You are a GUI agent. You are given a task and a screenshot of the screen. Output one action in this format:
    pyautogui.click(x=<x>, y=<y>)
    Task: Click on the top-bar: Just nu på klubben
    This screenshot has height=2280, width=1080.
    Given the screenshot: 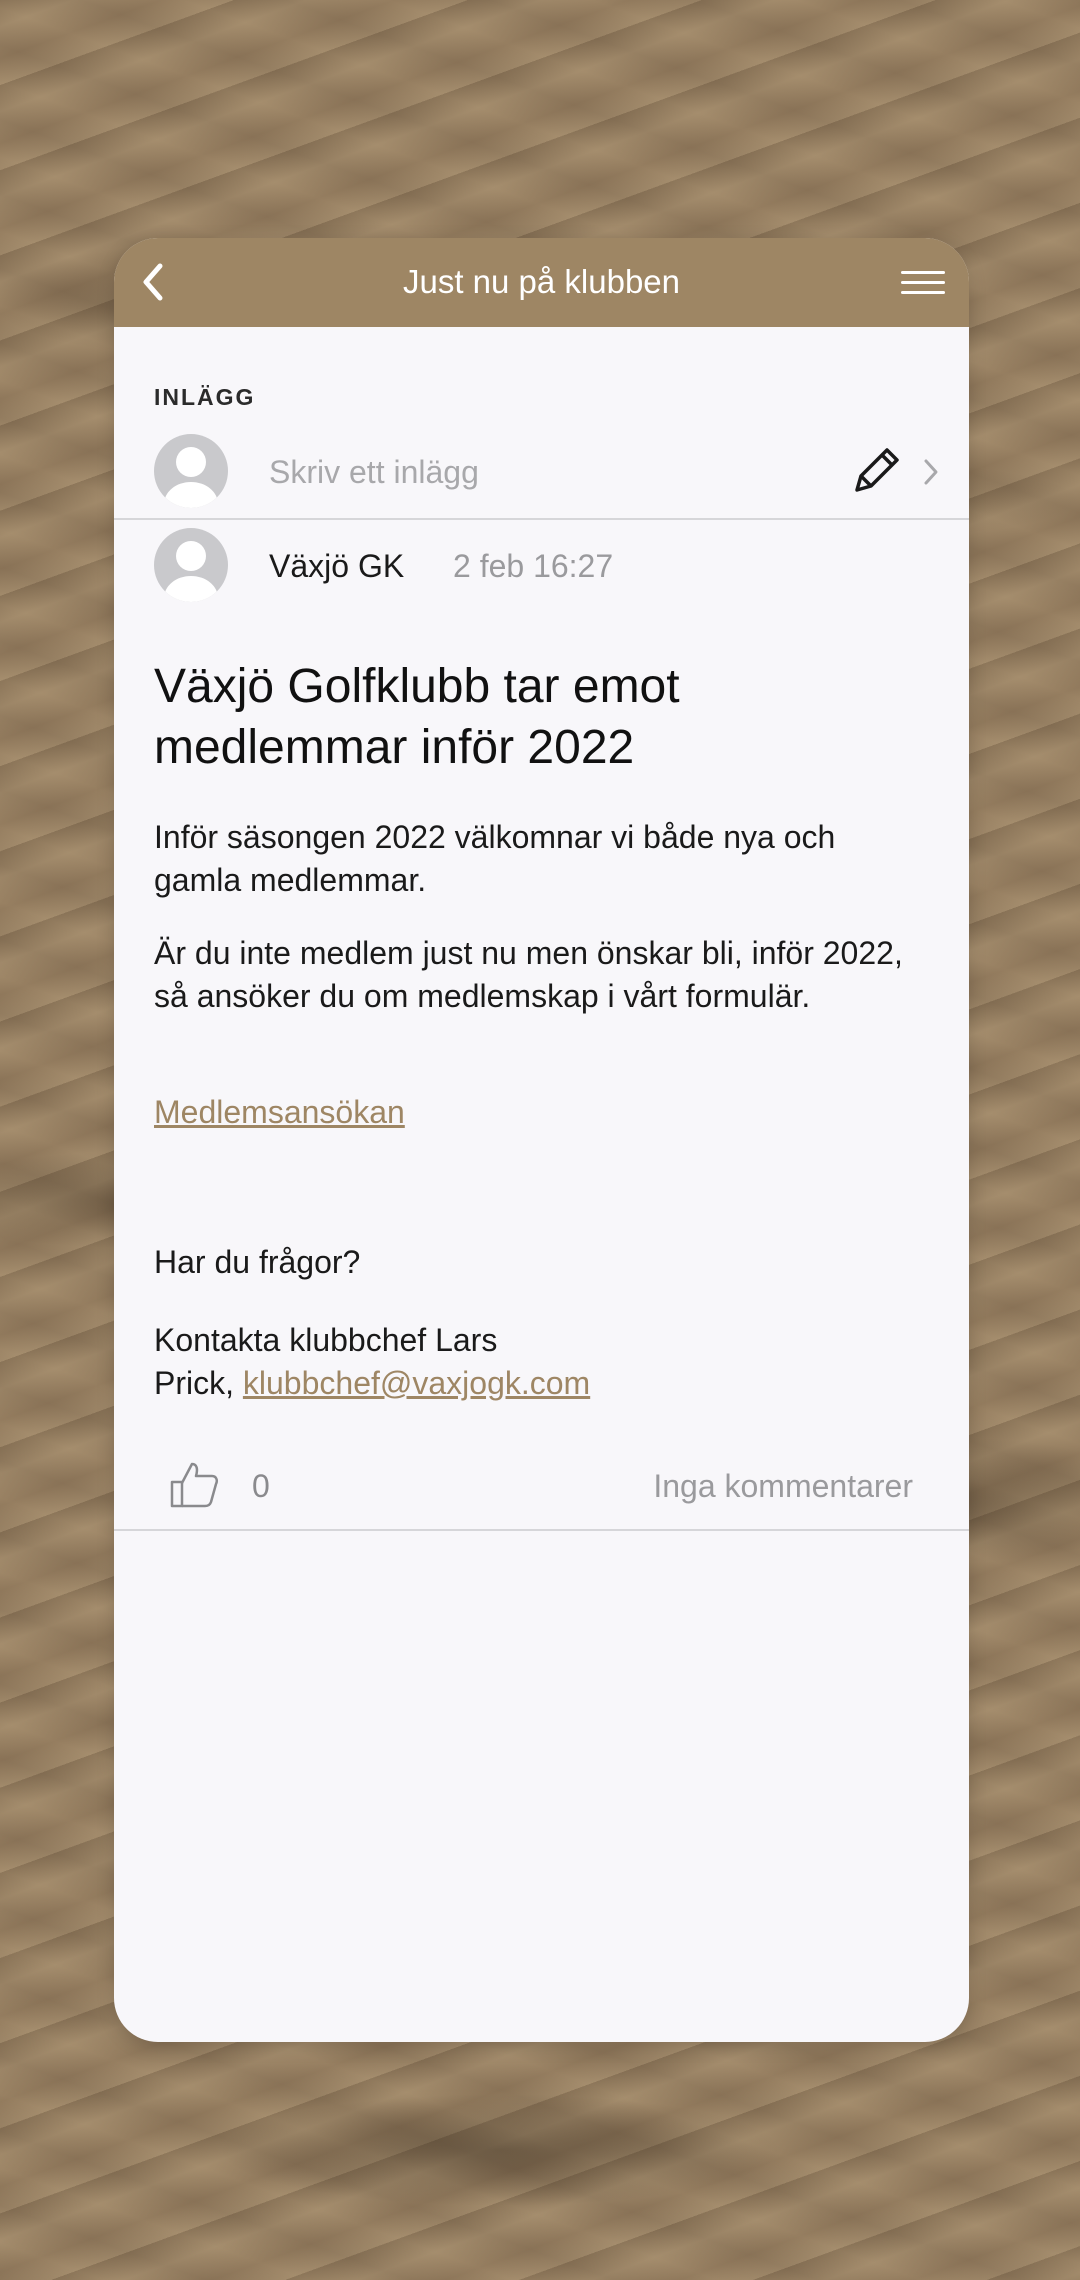 What is the action you would take?
    pyautogui.click(x=541, y=282)
    